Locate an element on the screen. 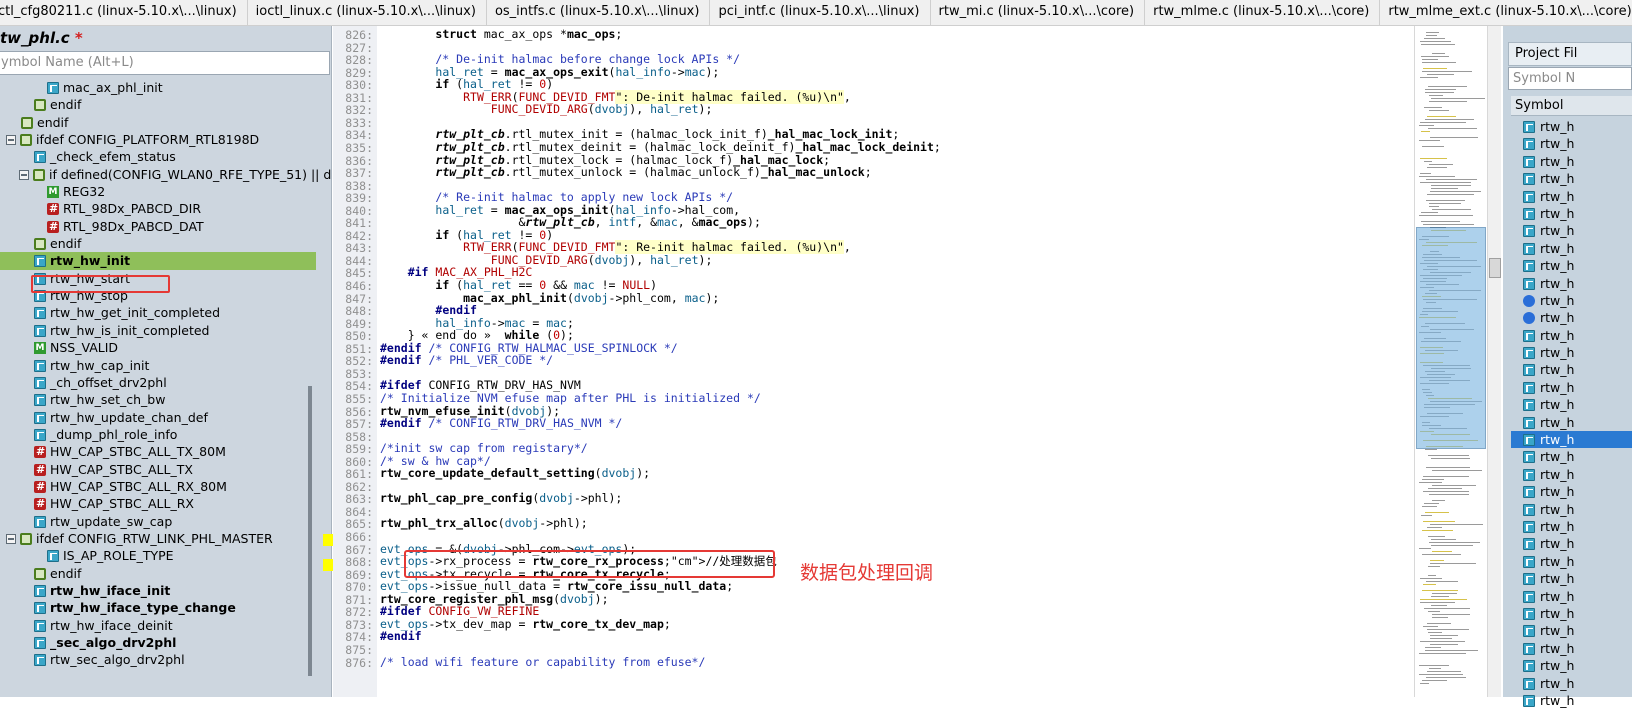  symbol-tree-item: HW_CAP_STBC_ALL_TX is located at coordinates (158, 470).